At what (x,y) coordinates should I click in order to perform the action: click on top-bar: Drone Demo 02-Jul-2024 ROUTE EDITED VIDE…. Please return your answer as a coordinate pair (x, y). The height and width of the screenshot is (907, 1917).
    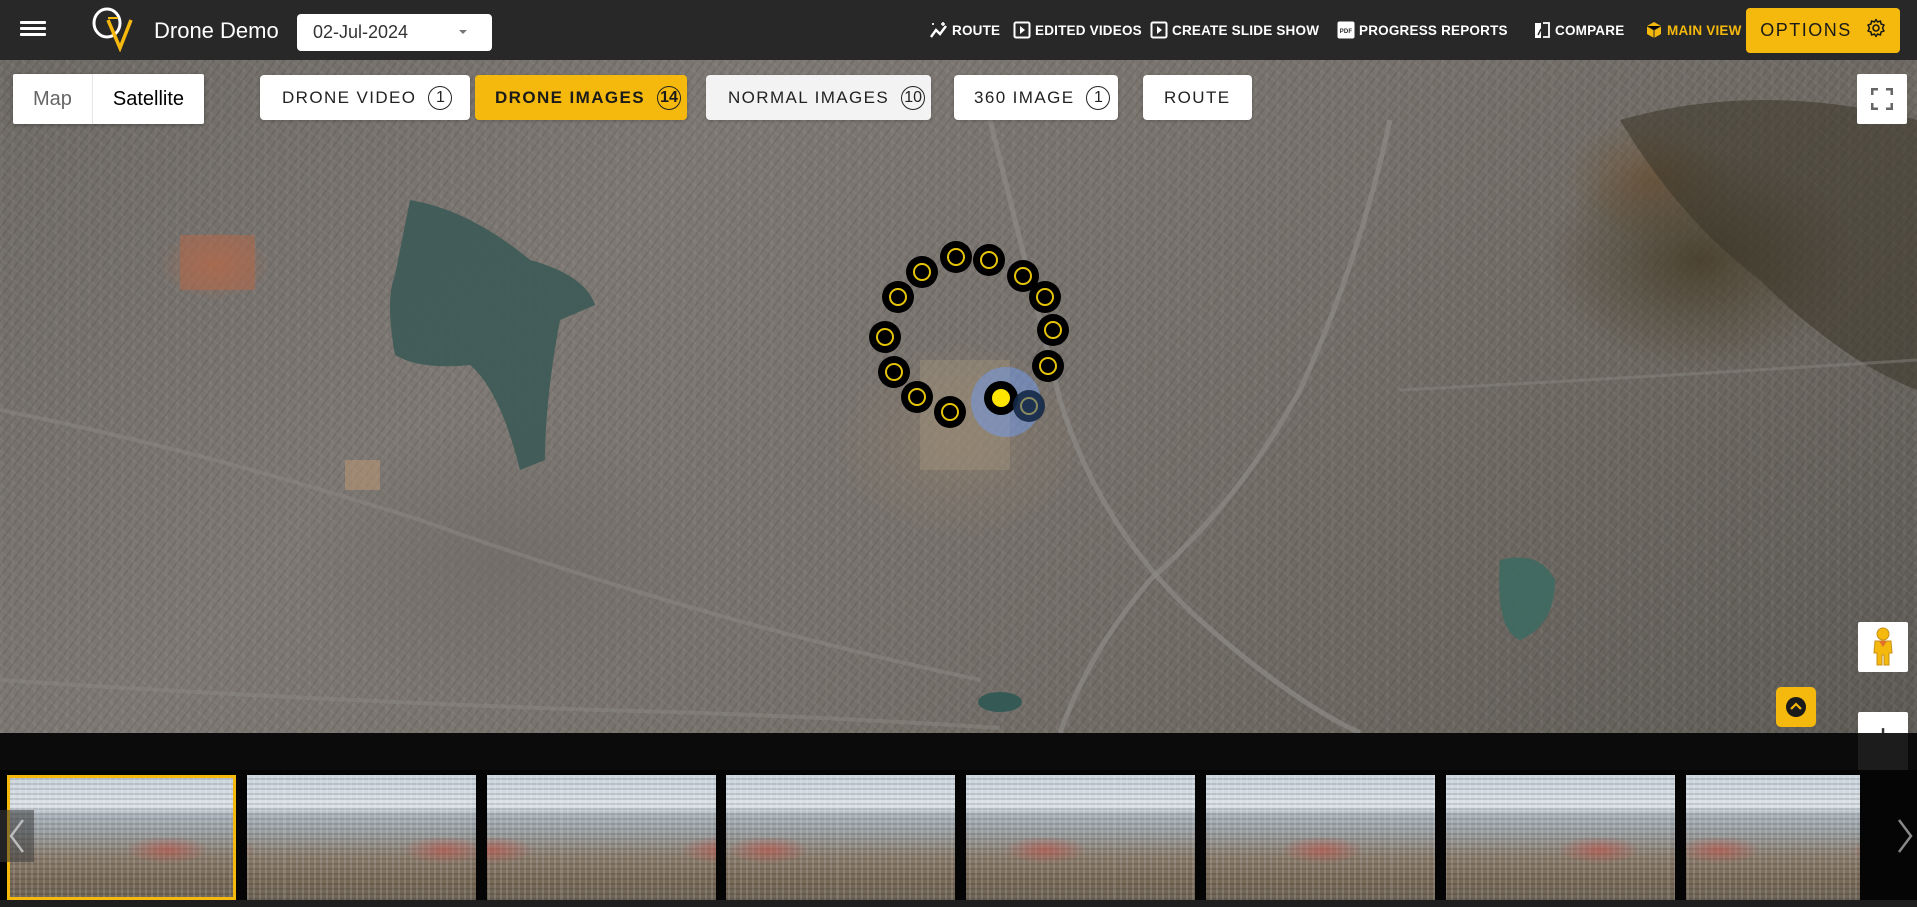
    Looking at the image, I should click on (958, 30).